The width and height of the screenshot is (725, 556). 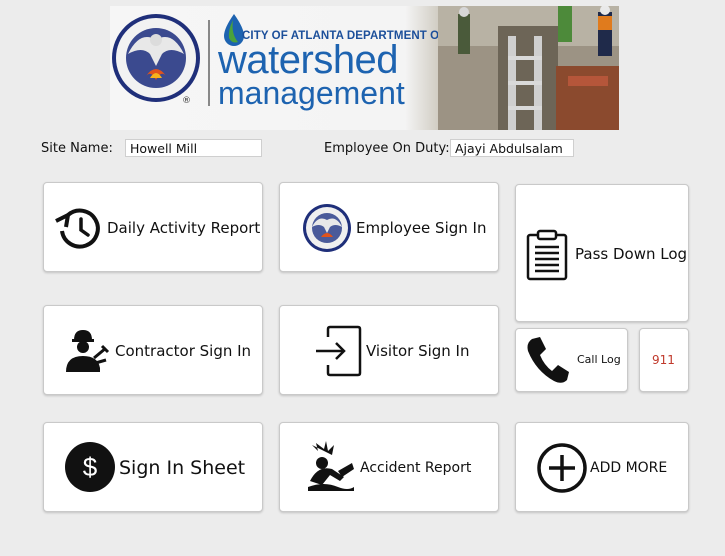 I want to click on visitor-sign-in-button: Visitor Sign In, so click(x=389, y=350).